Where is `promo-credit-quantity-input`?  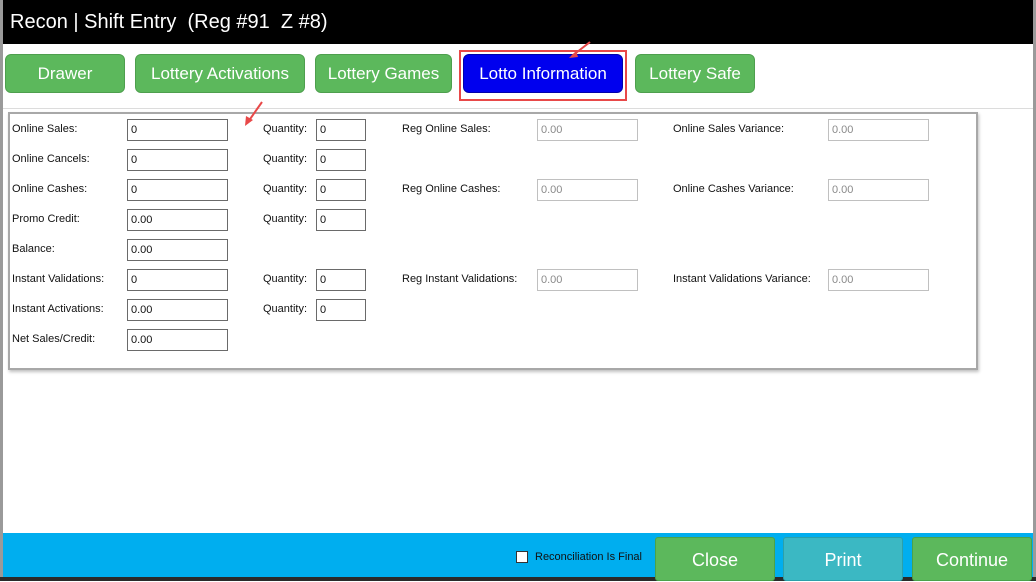 promo-credit-quantity-input is located at coordinates (341, 220).